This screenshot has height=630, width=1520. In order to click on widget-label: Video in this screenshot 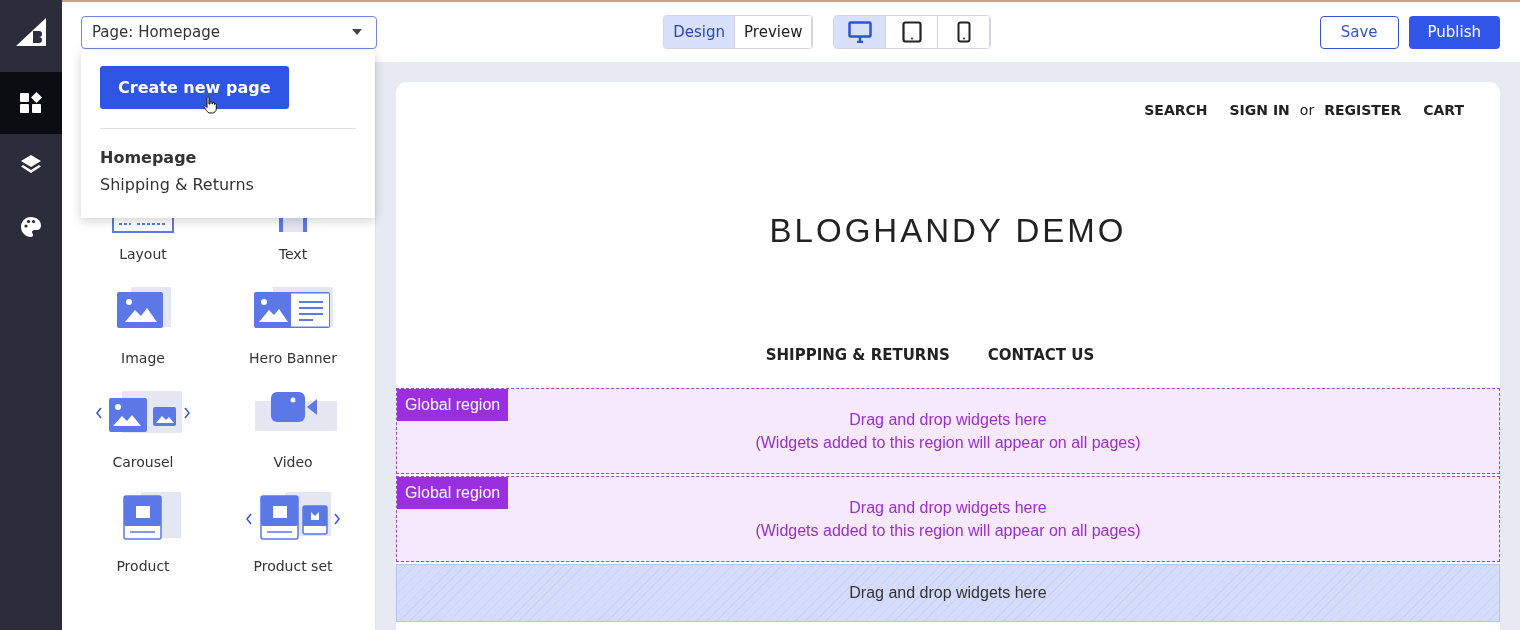, I will do `click(293, 462)`.